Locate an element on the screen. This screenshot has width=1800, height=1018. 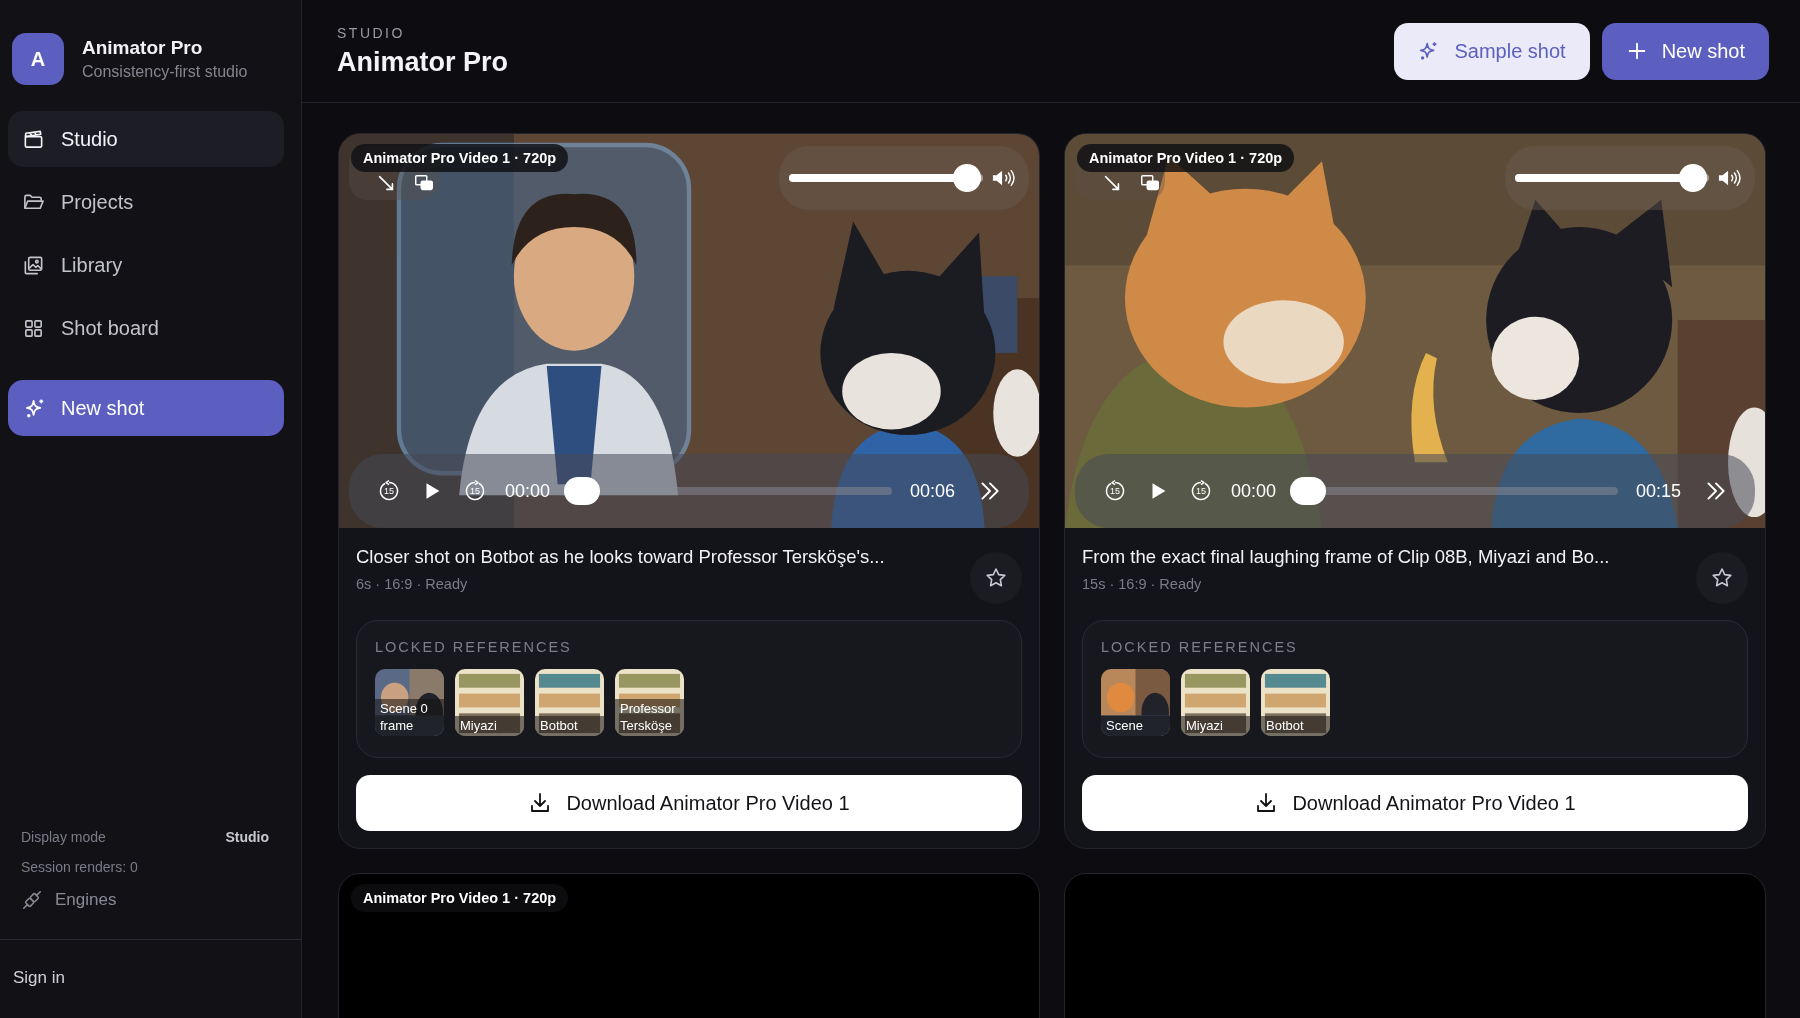
display-mode-value: Studio is located at coordinates (247, 837).